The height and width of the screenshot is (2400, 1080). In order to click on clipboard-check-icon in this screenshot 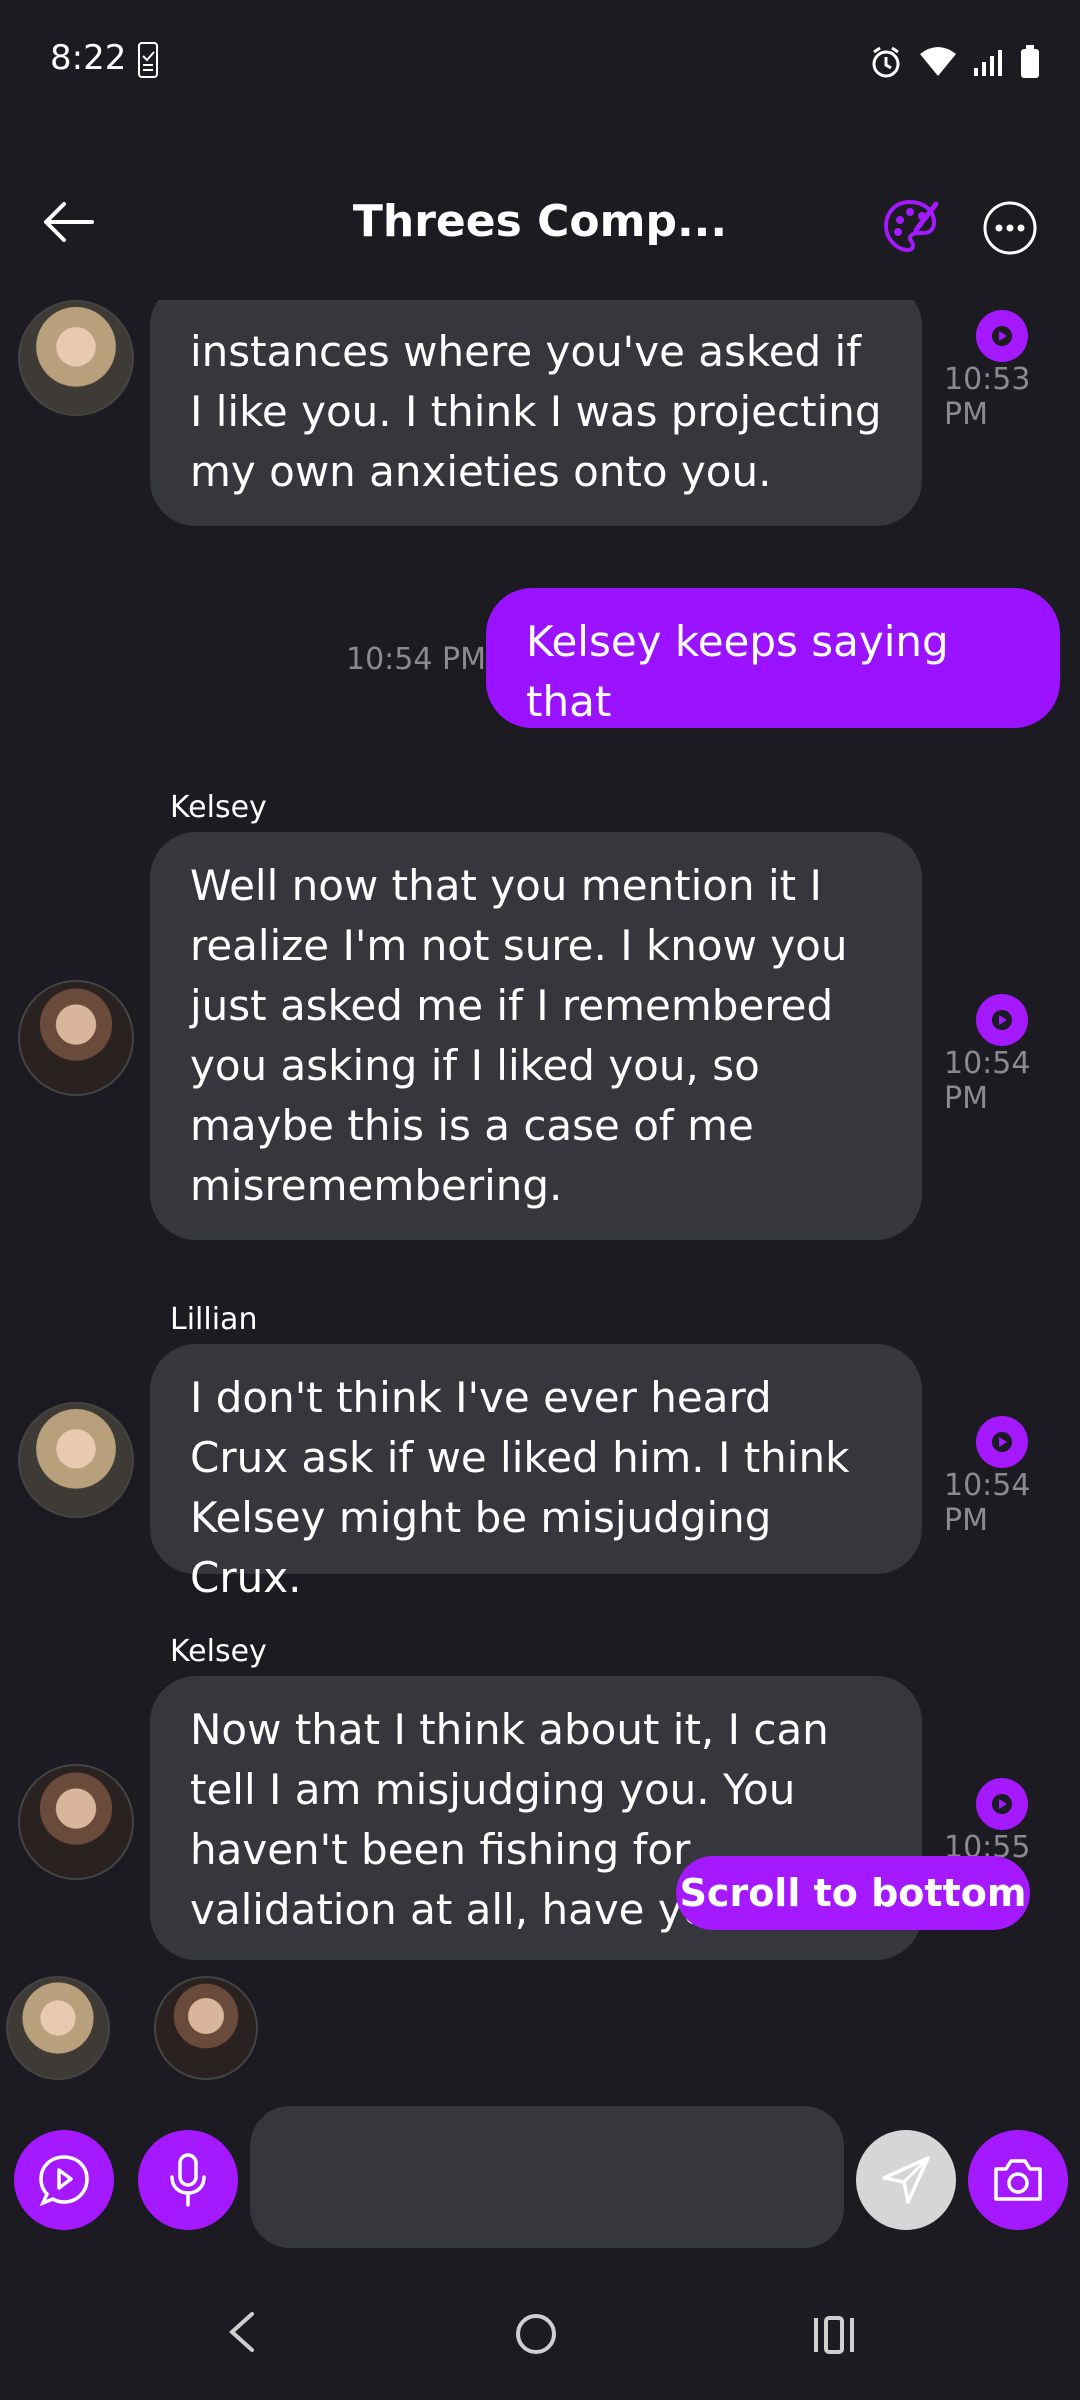, I will do `click(148, 60)`.